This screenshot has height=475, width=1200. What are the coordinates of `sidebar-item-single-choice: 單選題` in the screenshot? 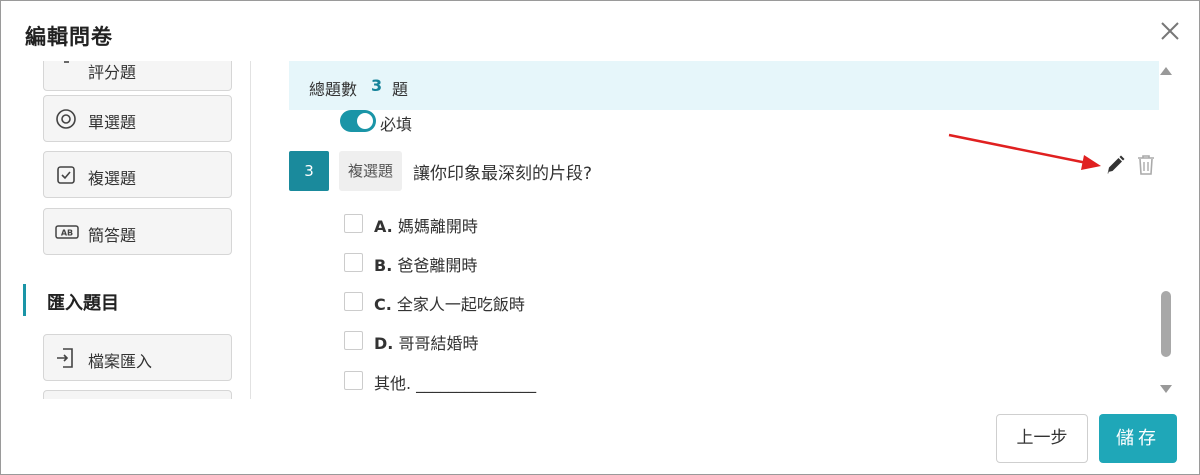 It's located at (137, 118).